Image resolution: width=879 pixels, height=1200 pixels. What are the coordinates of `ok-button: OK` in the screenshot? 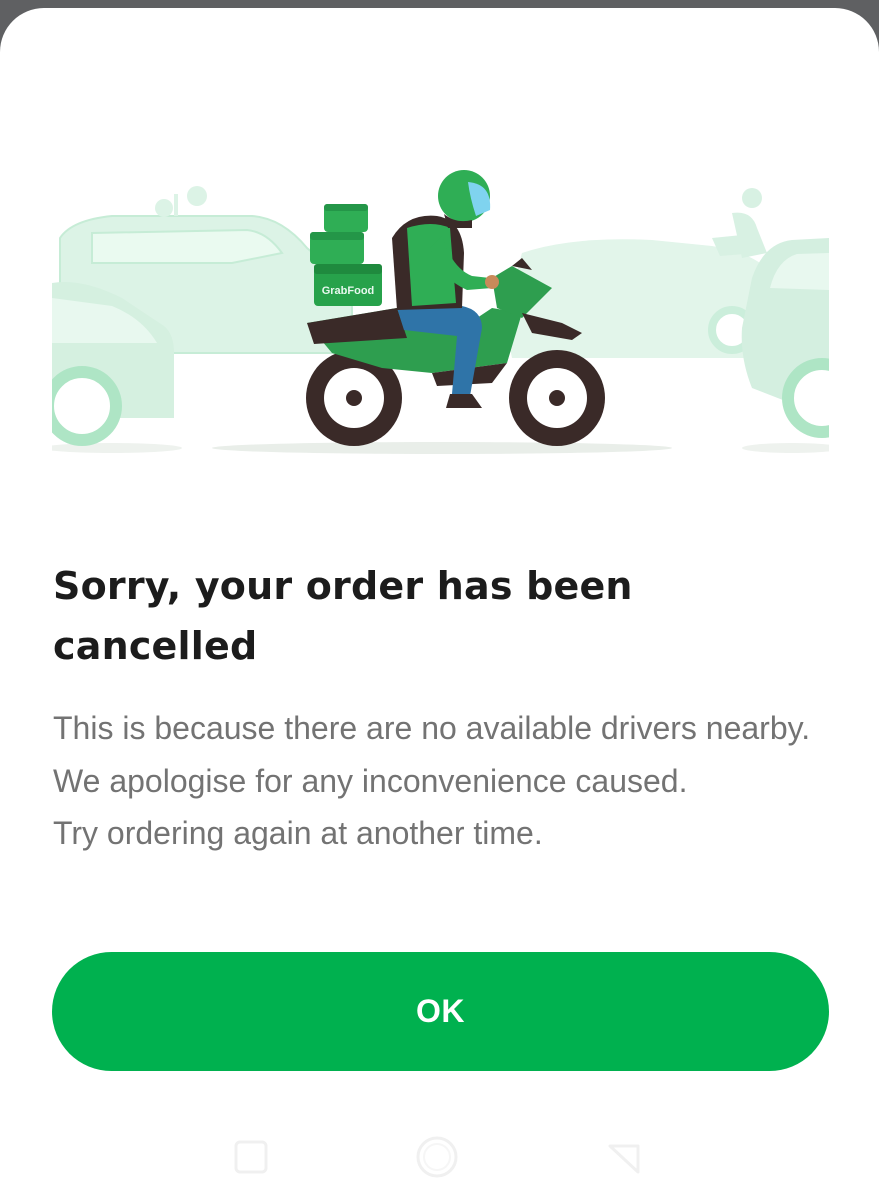 It's located at (440, 1011).